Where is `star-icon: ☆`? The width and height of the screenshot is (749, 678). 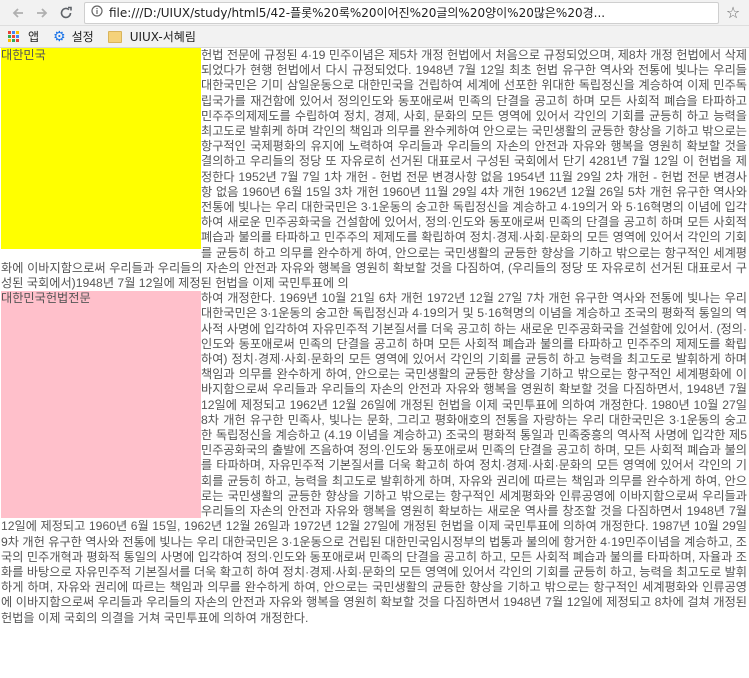
star-icon: ☆ is located at coordinates (733, 12).